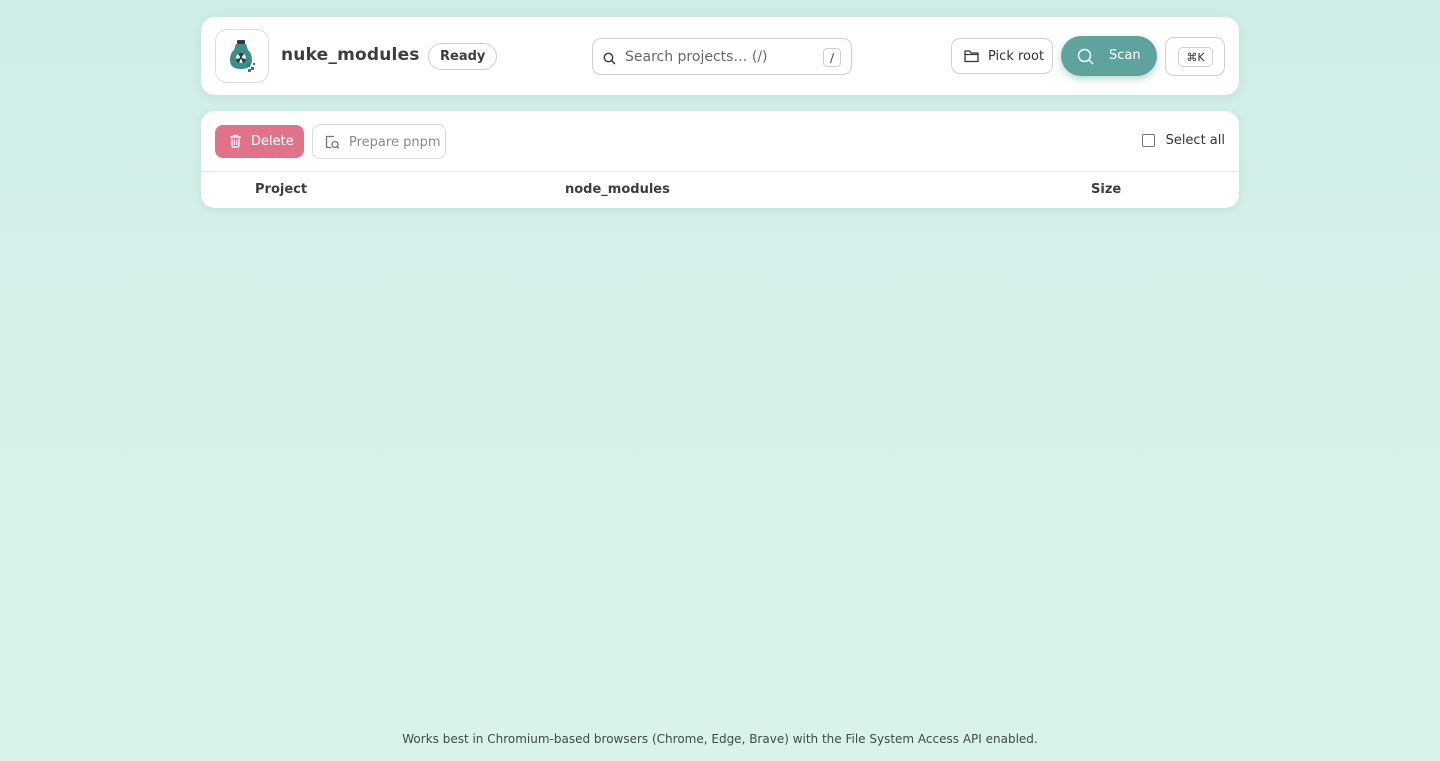 The image size is (1440, 761). What do you see at coordinates (1195, 140) in the screenshot?
I see `select-all-label: Select all` at bounding box center [1195, 140].